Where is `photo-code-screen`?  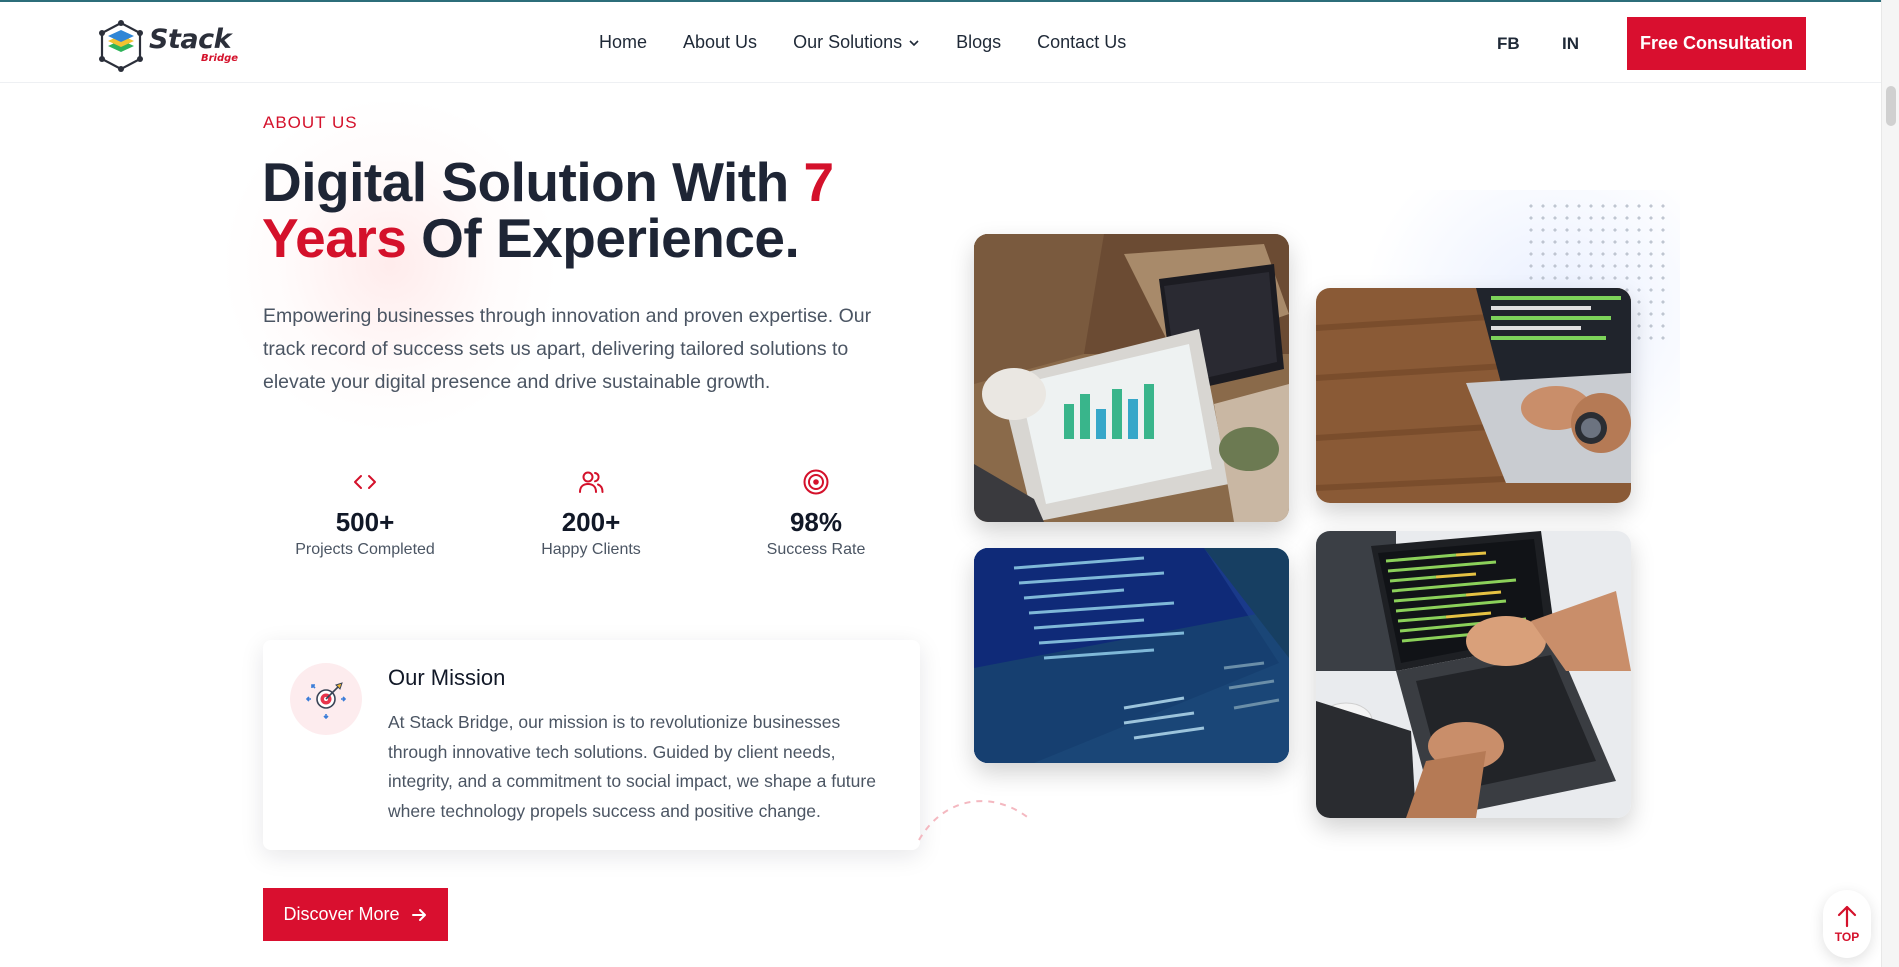
photo-code-screen is located at coordinates (1131, 655).